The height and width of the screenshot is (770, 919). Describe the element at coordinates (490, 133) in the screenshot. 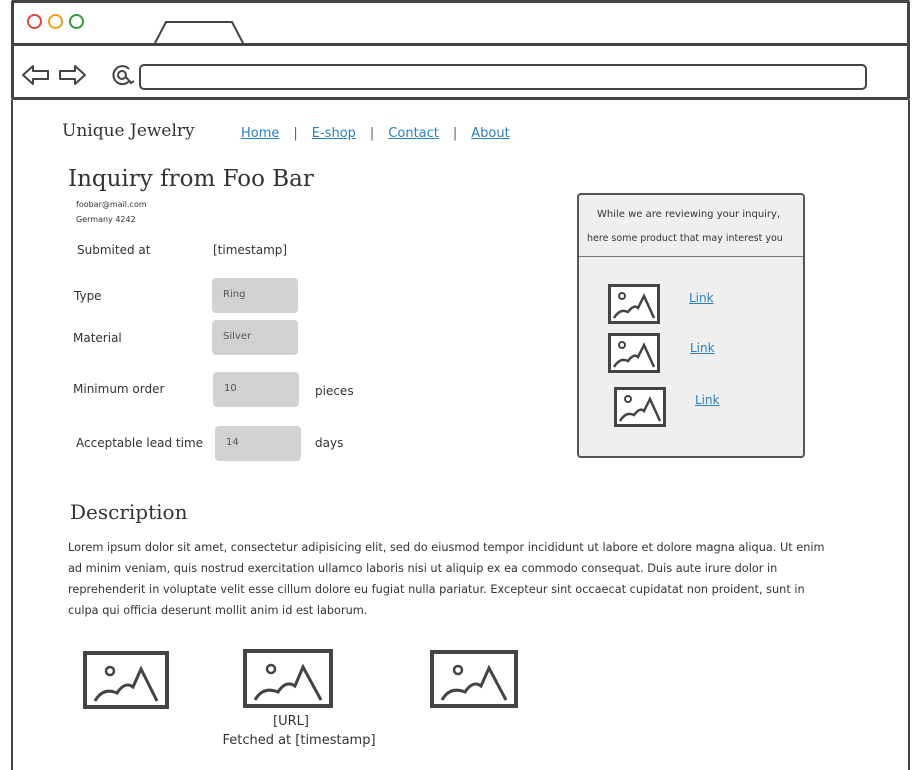

I see `nav-about-link: About` at that location.